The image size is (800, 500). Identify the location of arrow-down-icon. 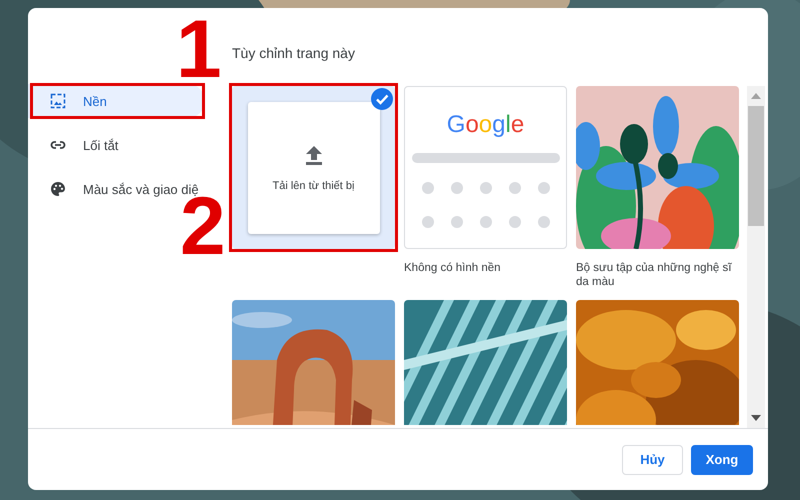
(756, 418).